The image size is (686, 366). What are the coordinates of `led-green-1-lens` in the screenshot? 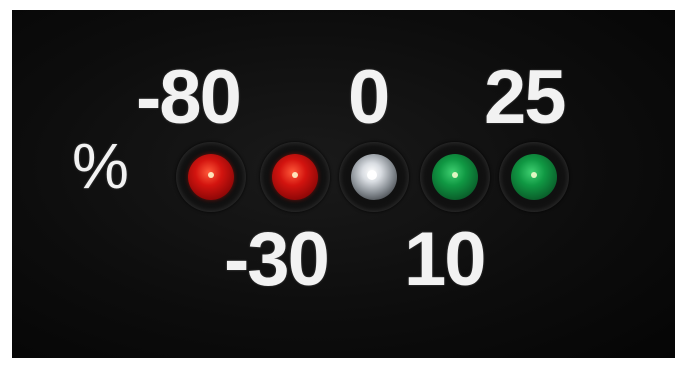 It's located at (455, 177).